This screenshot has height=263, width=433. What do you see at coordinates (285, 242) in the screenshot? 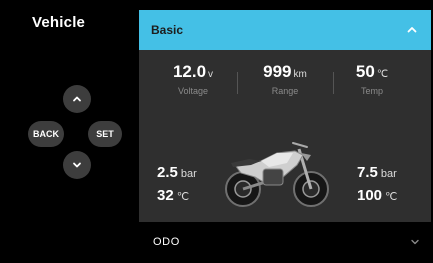
I see `odo-row: ODO` at bounding box center [285, 242].